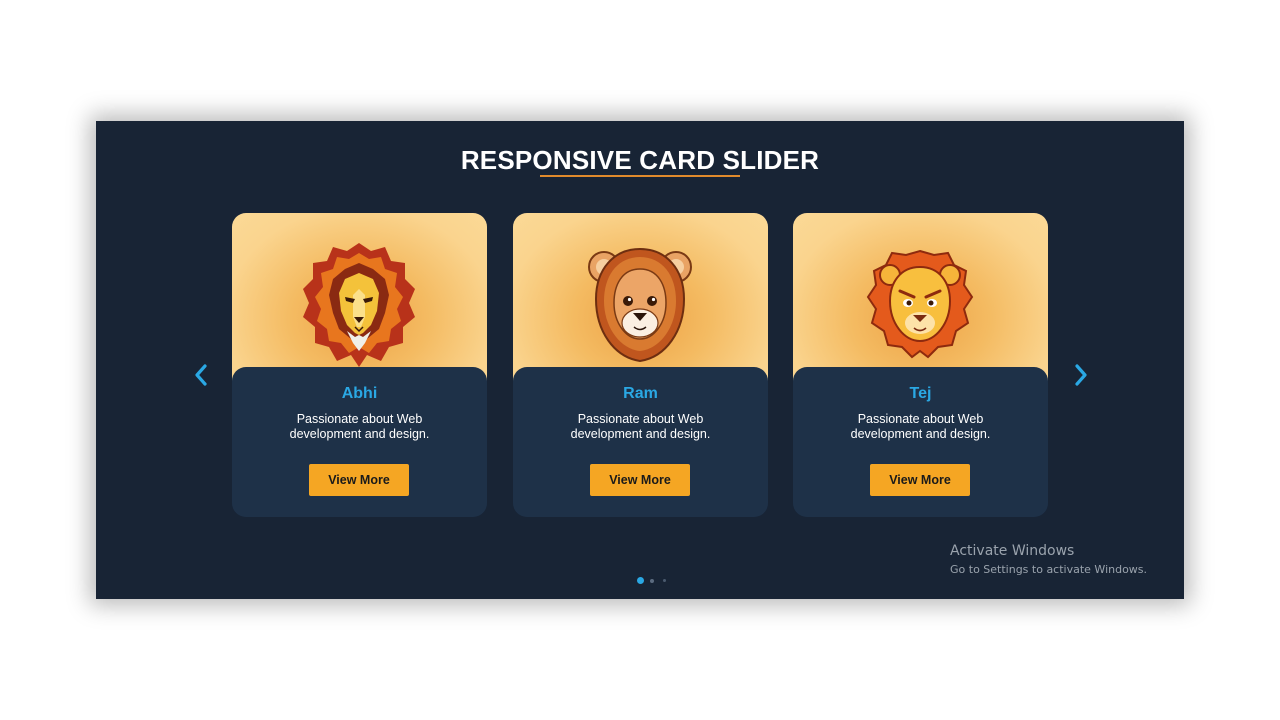  I want to click on page-title: RESPONSIVE CARD SLIDER, so click(640, 160).